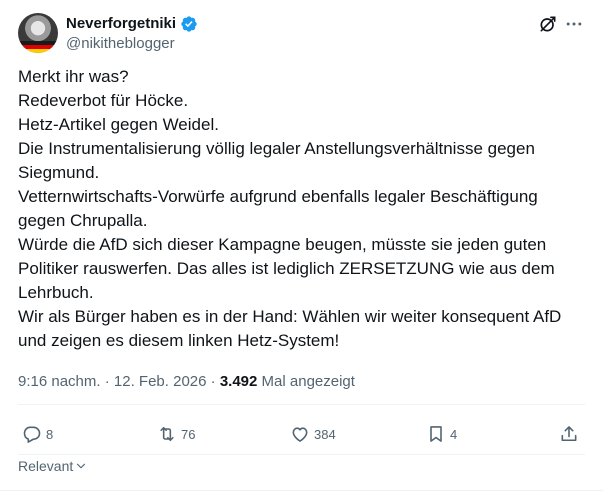  I want to click on share-button, so click(569, 434).